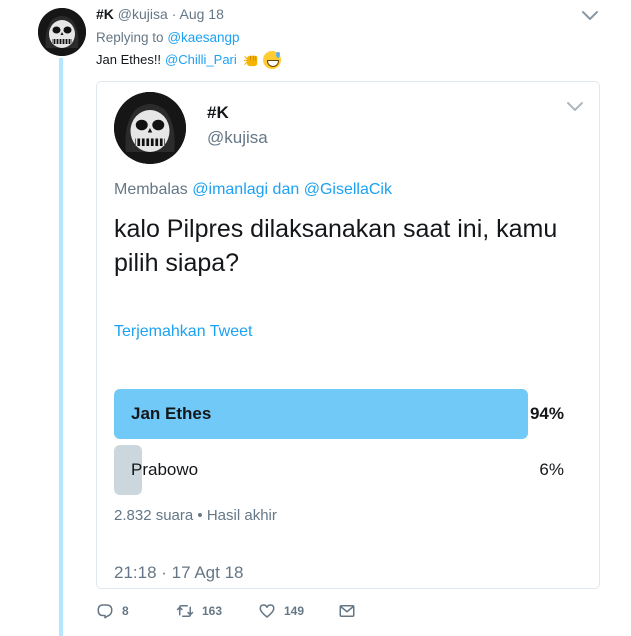  I want to click on replying-to-line: Replying to @kaesangp, so click(168, 37).